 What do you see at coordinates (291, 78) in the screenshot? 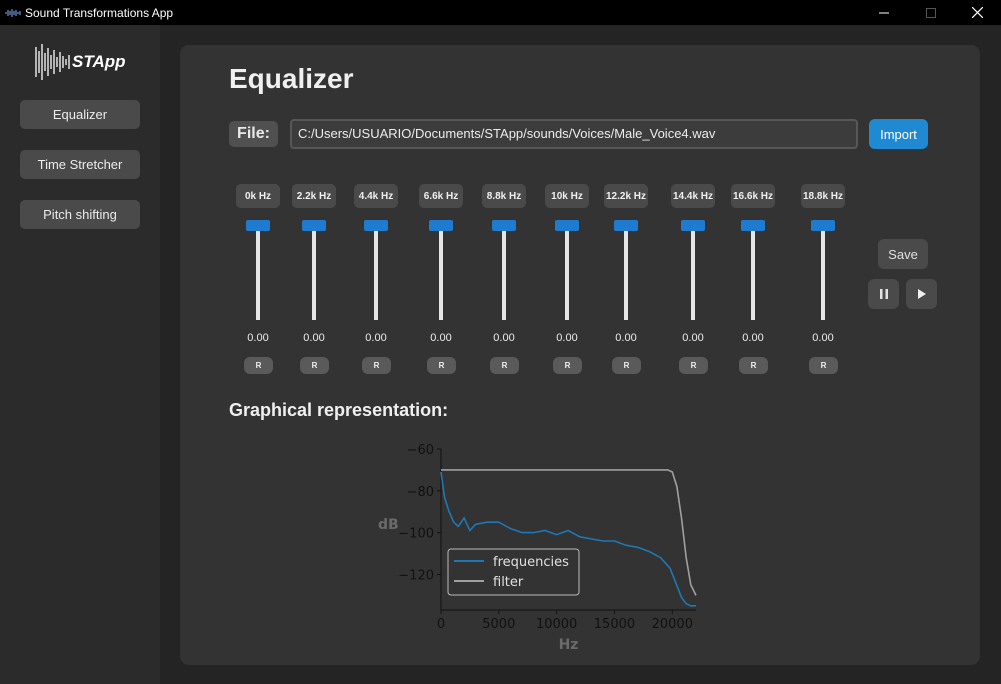
I see `page-title: Equalizer` at bounding box center [291, 78].